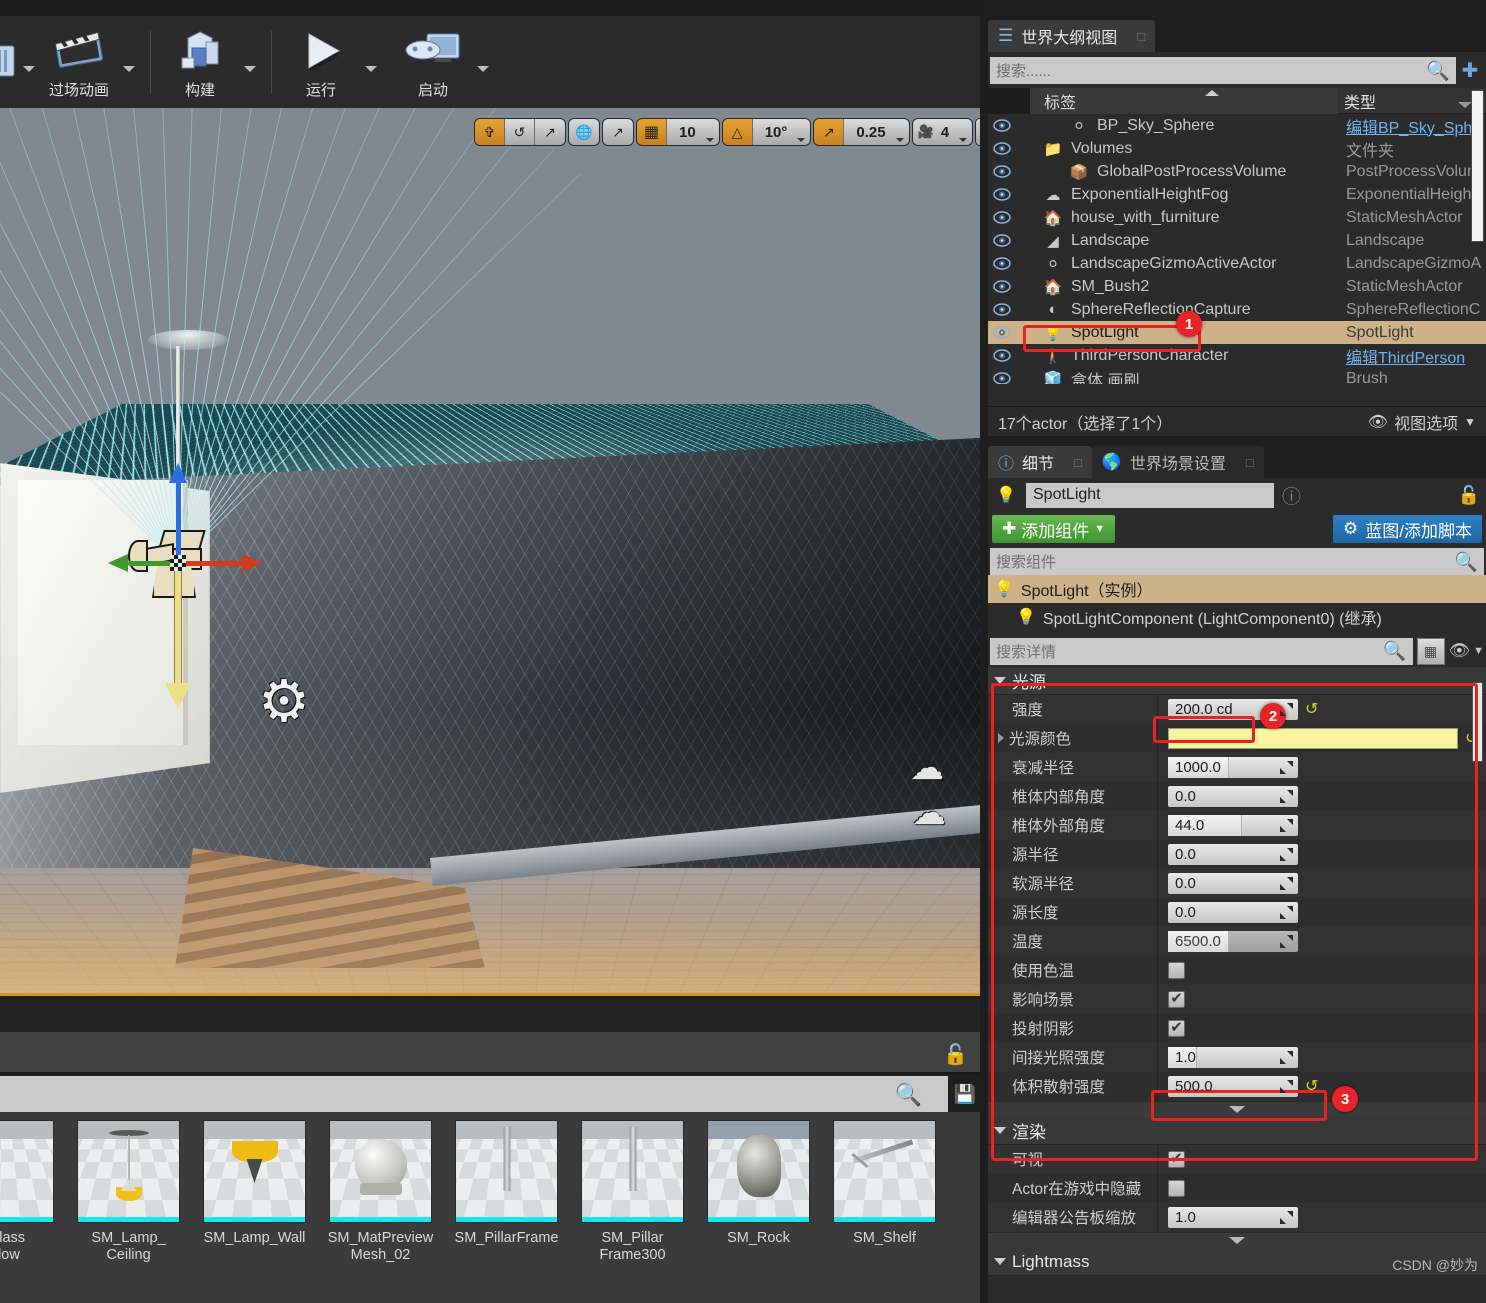 This screenshot has width=1486, height=1303. Describe the element at coordinates (1237, 1109) in the screenshot. I see `section-expander` at that location.